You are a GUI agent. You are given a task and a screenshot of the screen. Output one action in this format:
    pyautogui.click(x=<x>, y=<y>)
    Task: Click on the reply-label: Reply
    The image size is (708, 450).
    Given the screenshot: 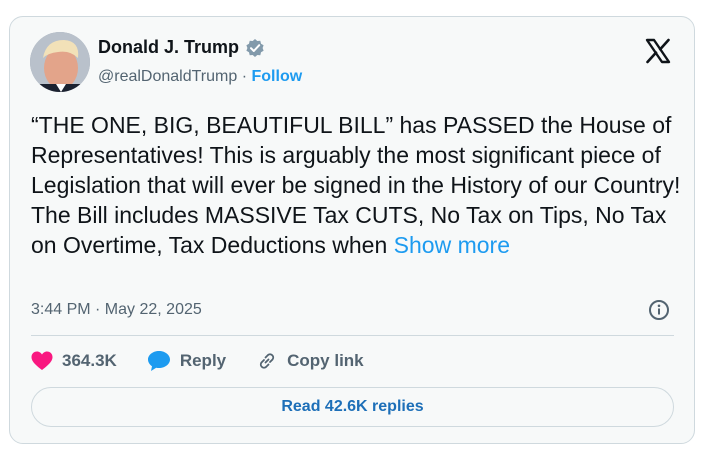 What is the action you would take?
    pyautogui.click(x=203, y=360)
    